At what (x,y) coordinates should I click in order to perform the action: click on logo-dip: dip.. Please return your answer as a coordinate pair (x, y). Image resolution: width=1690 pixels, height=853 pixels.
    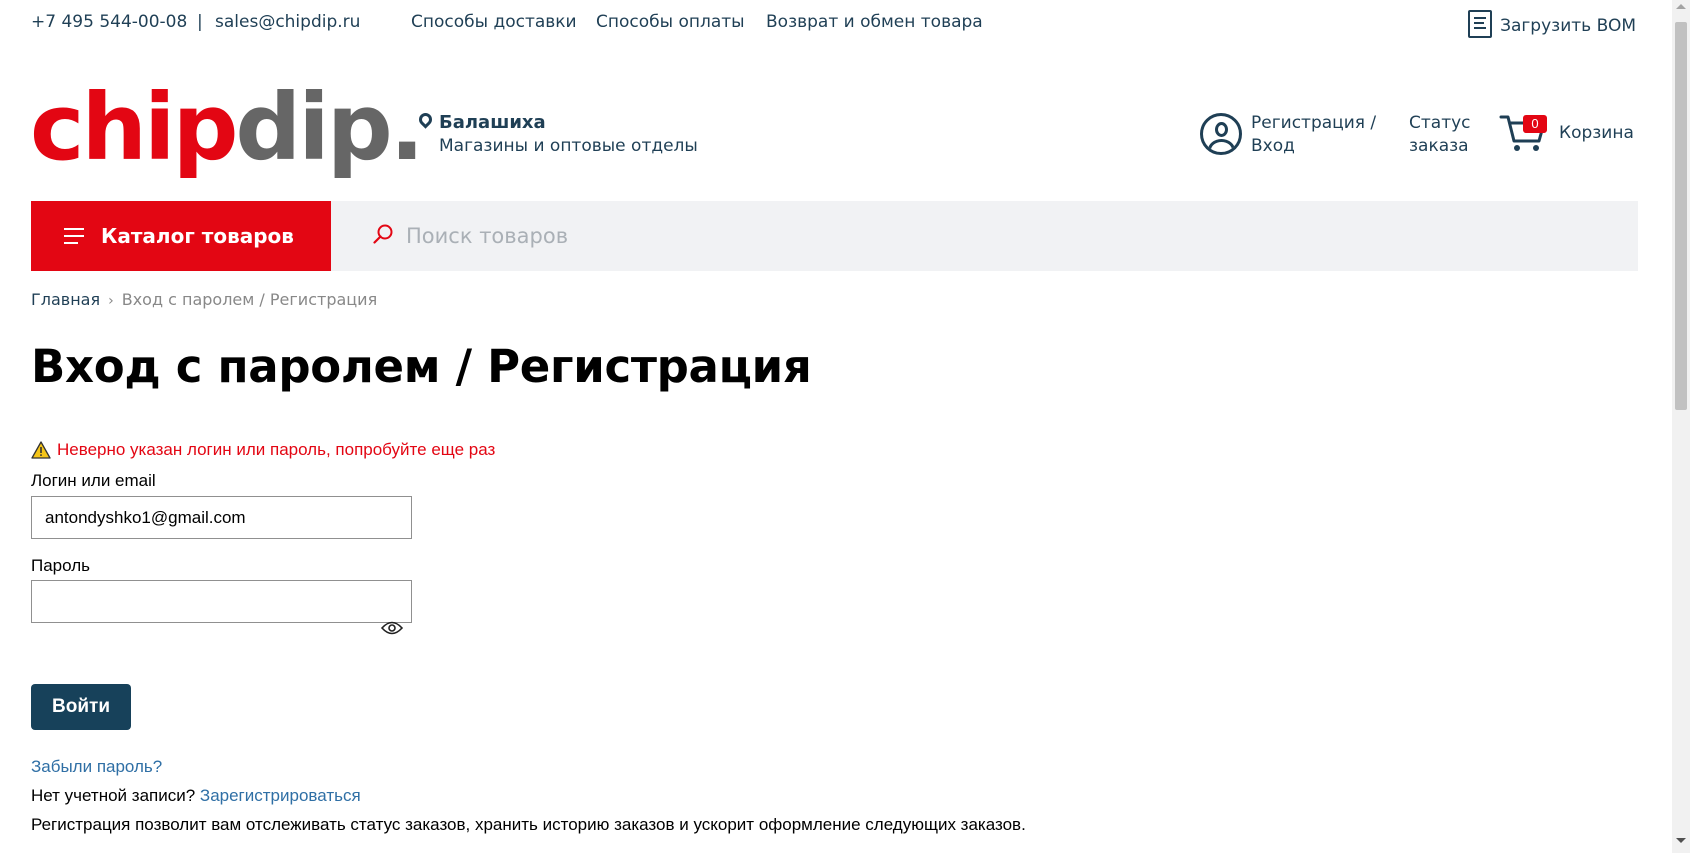
    Looking at the image, I should click on (329, 127).